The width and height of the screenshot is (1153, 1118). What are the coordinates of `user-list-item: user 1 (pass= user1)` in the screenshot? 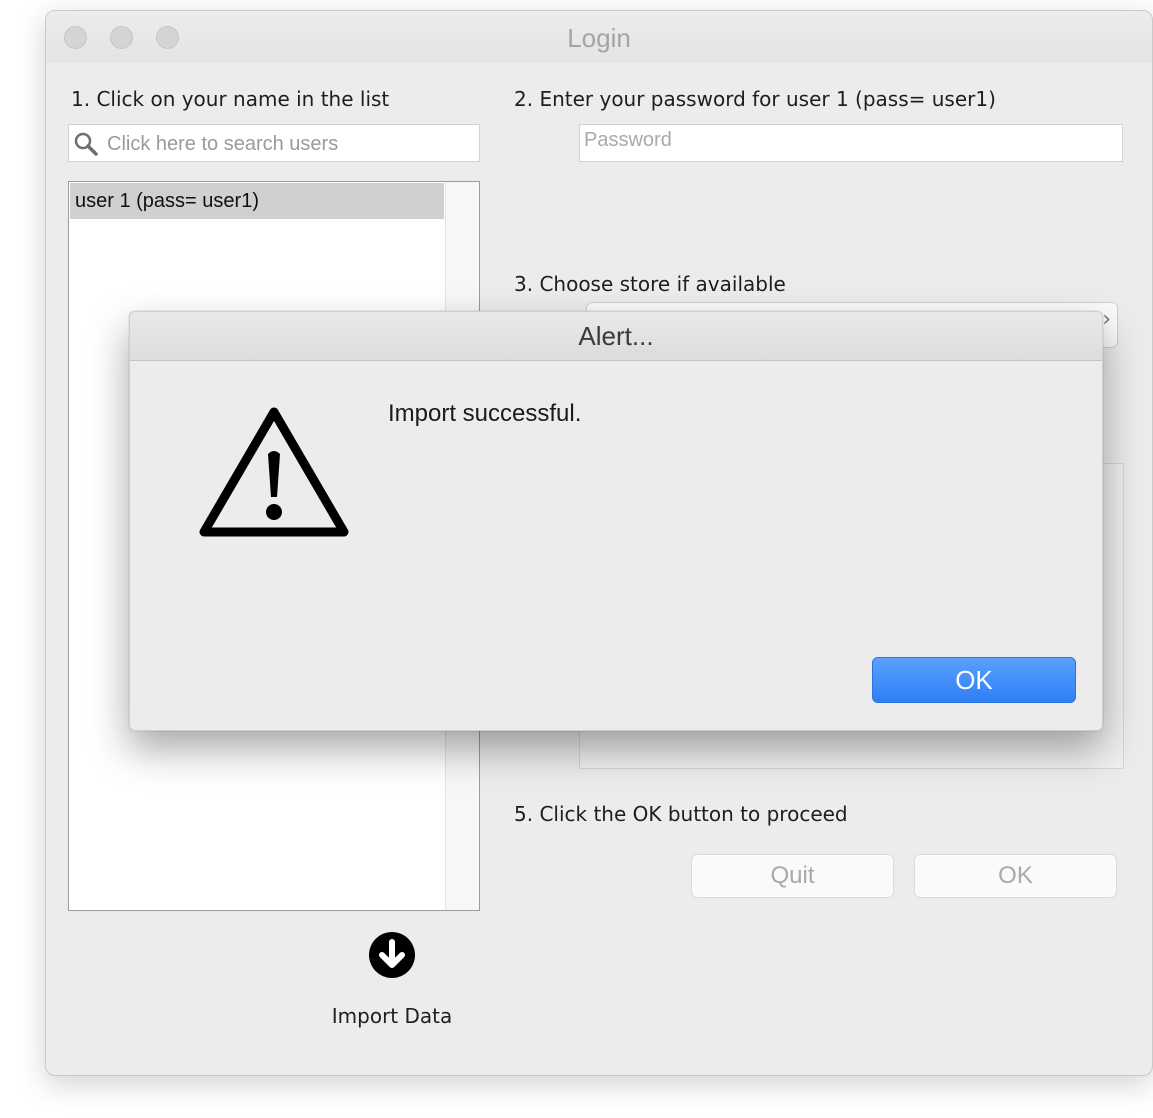 It's located at (257, 201).